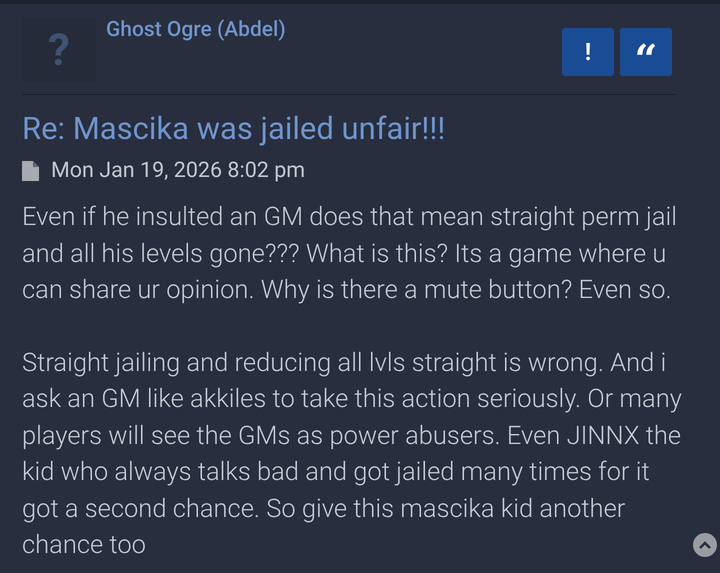 The width and height of the screenshot is (720, 573). Describe the element at coordinates (588, 52) in the screenshot. I see `report-button: !` at that location.